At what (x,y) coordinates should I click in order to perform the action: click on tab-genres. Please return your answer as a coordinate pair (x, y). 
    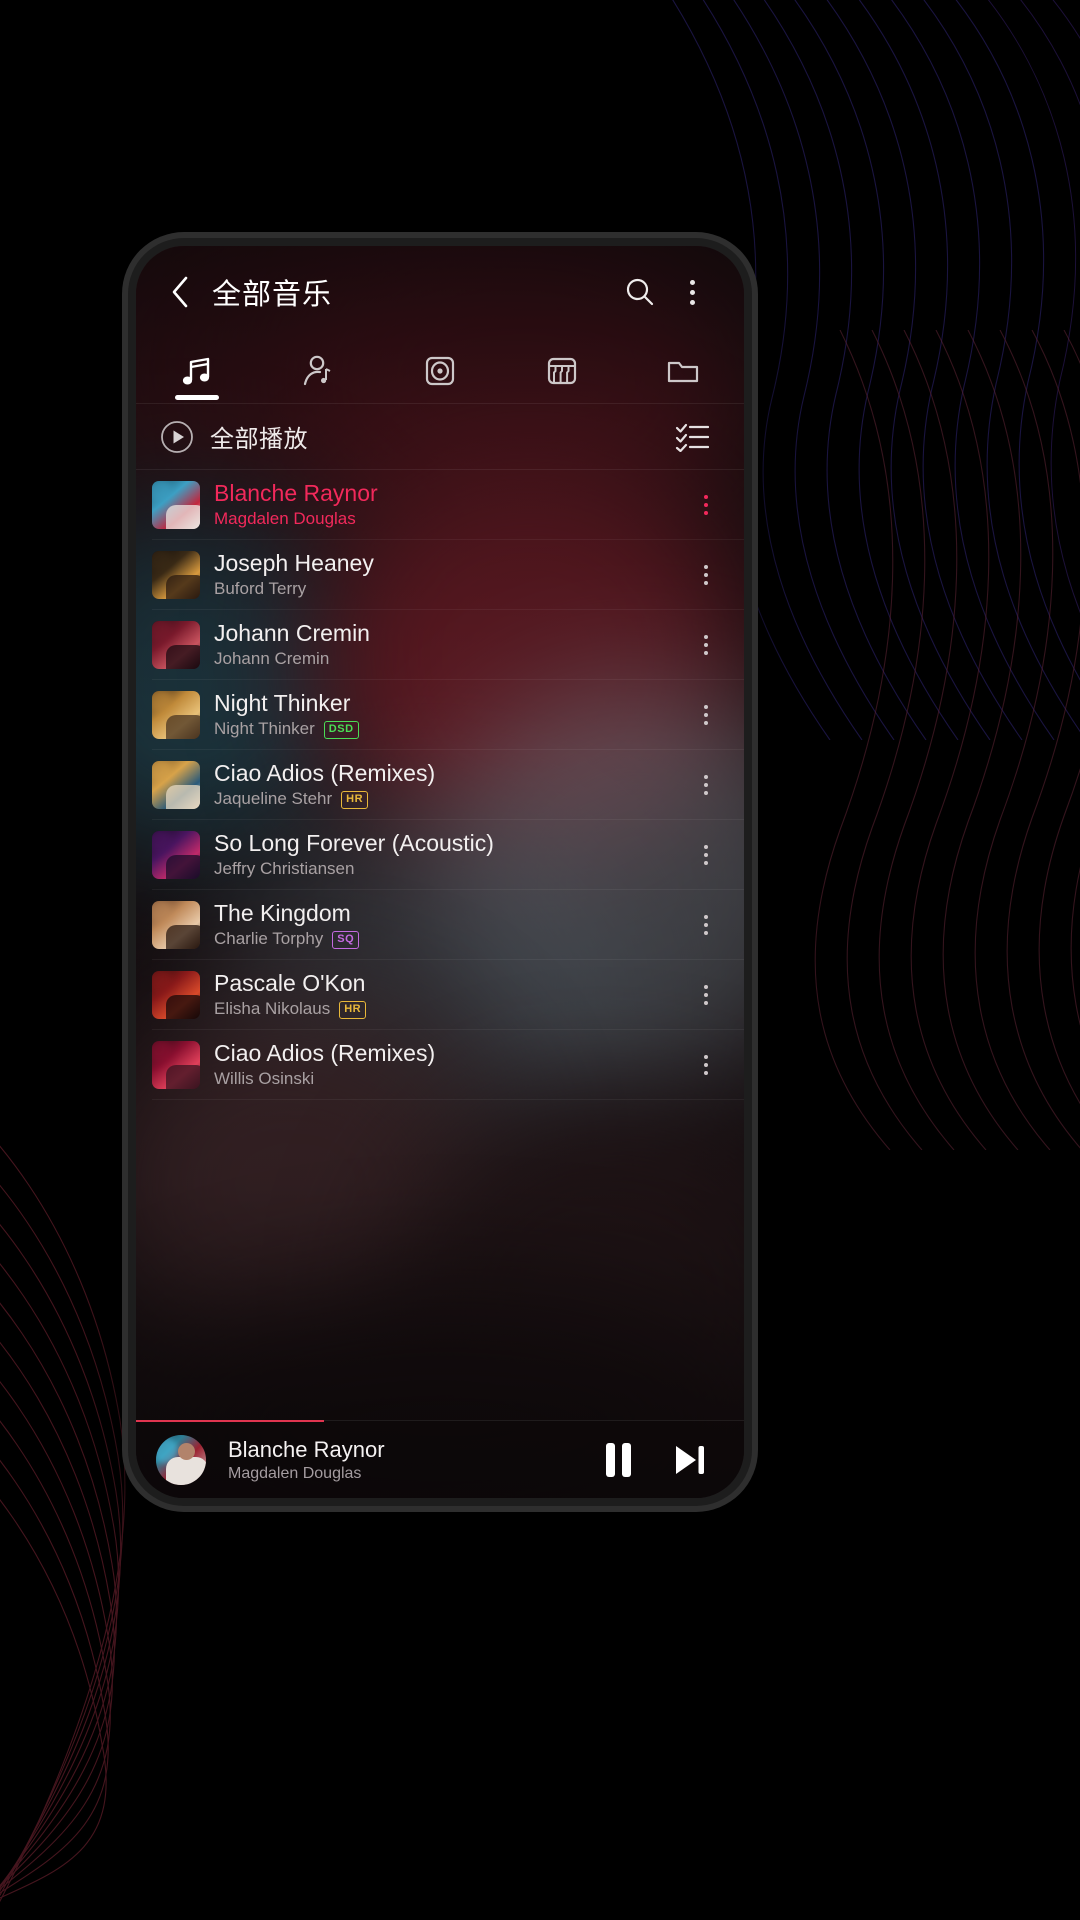
    Looking at the image, I should click on (562, 371).